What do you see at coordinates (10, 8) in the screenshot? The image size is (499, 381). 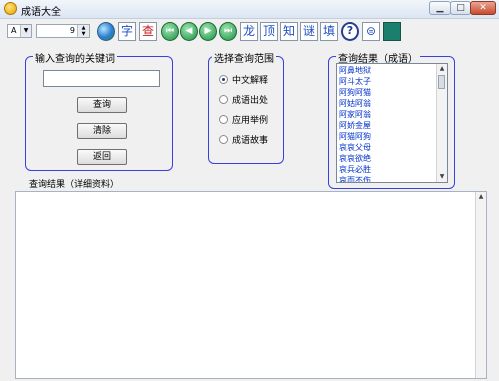 I see `app-icon` at bounding box center [10, 8].